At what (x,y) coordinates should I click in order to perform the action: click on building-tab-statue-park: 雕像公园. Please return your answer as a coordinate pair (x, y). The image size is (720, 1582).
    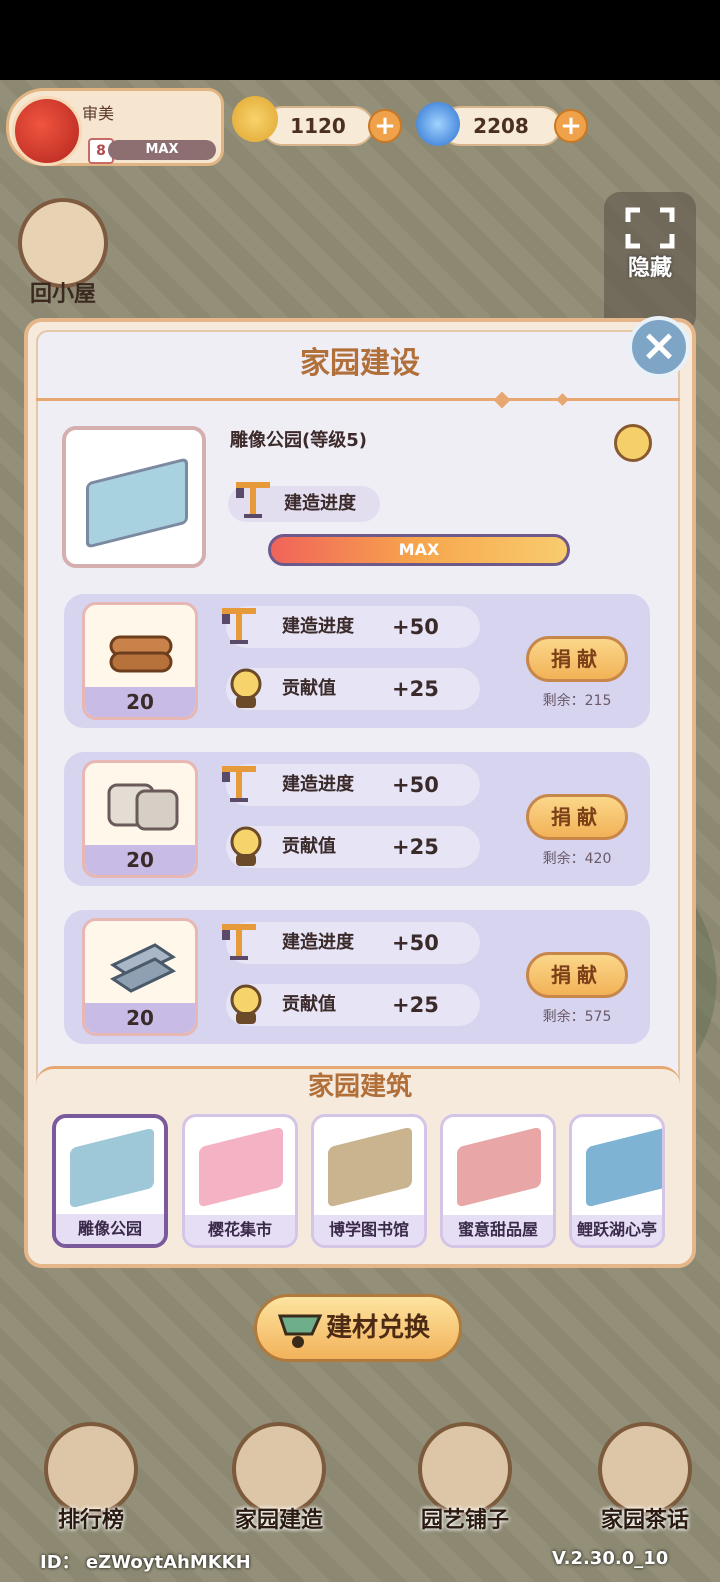
    Looking at the image, I should click on (110, 1181).